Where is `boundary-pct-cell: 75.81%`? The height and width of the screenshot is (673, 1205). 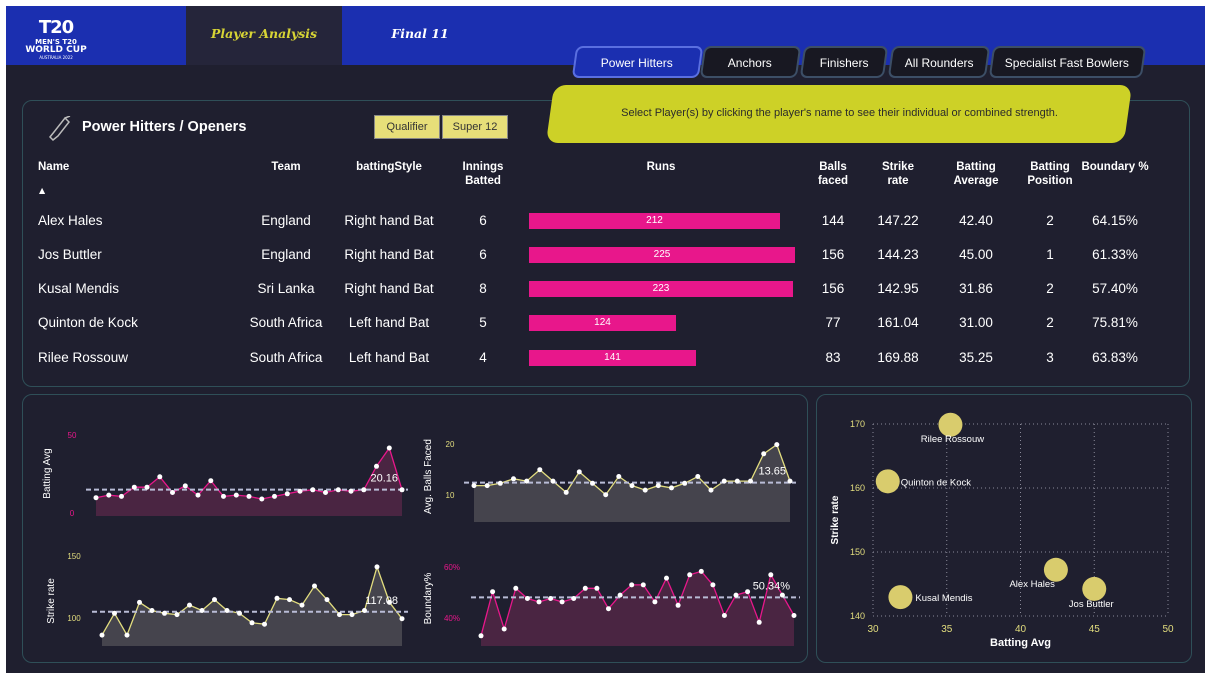 boundary-pct-cell: 75.81% is located at coordinates (1115, 322).